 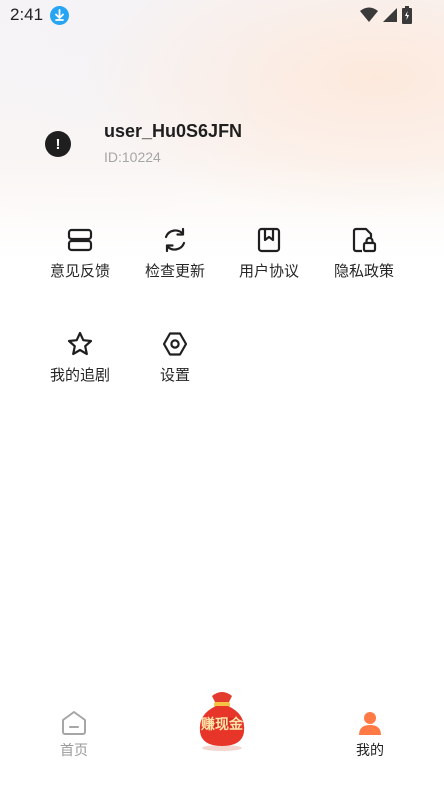 What do you see at coordinates (363, 271) in the screenshot?
I see `menu-label: 隐私政策` at bounding box center [363, 271].